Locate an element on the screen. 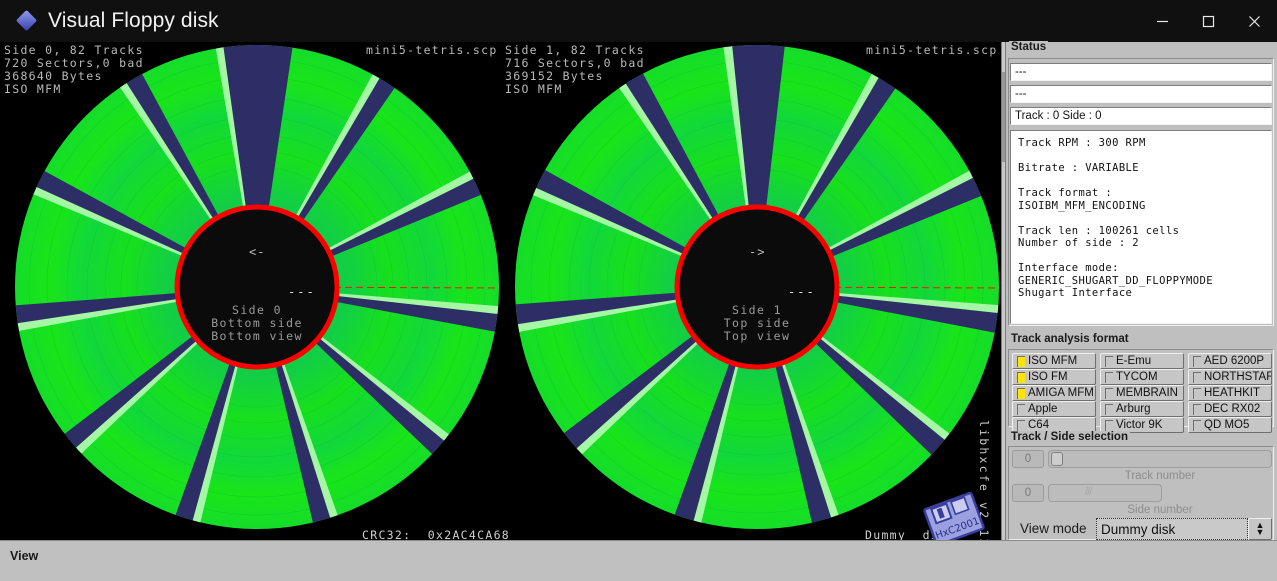 The height and width of the screenshot is (581, 1277). side-number-label: Side number is located at coordinates (1160, 510).